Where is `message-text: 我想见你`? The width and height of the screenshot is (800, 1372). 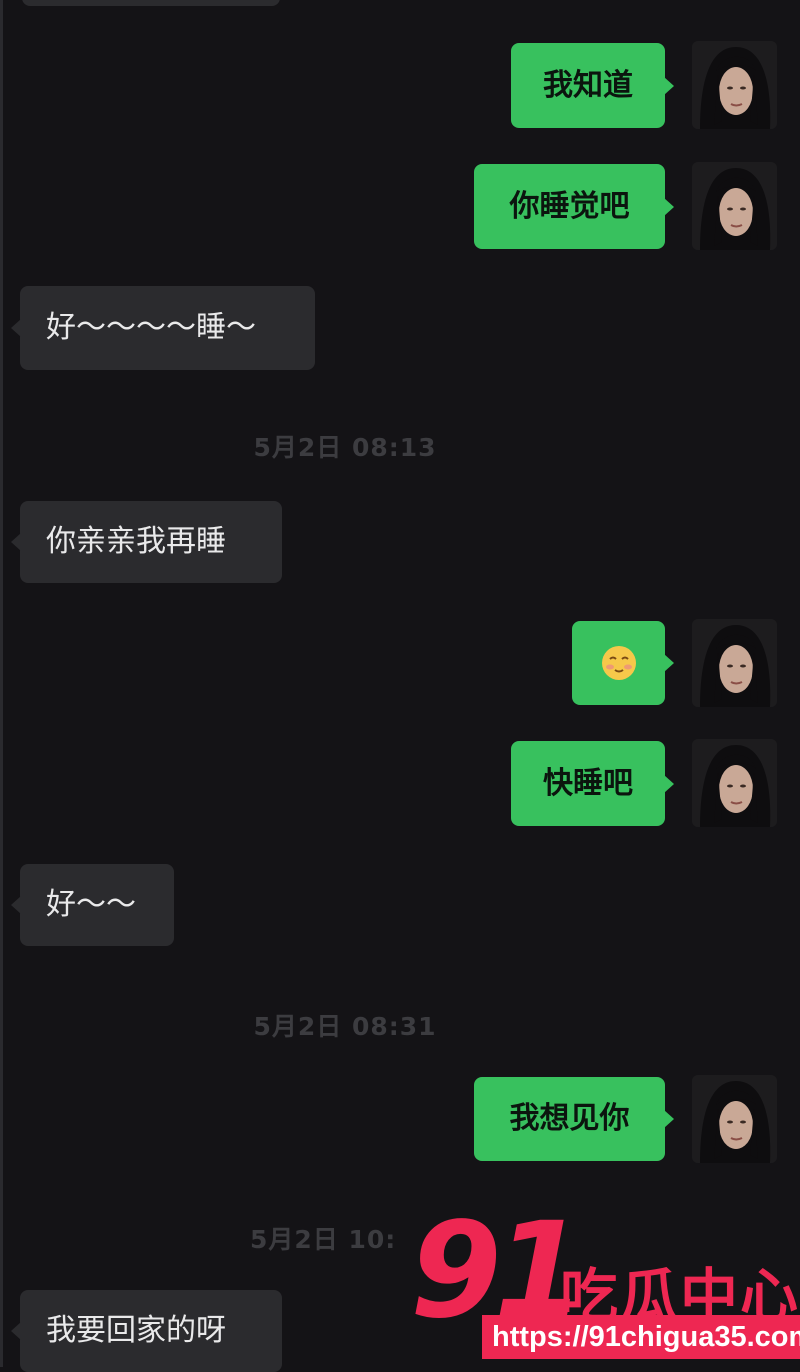
message-text: 我想见你 is located at coordinates (569, 1118).